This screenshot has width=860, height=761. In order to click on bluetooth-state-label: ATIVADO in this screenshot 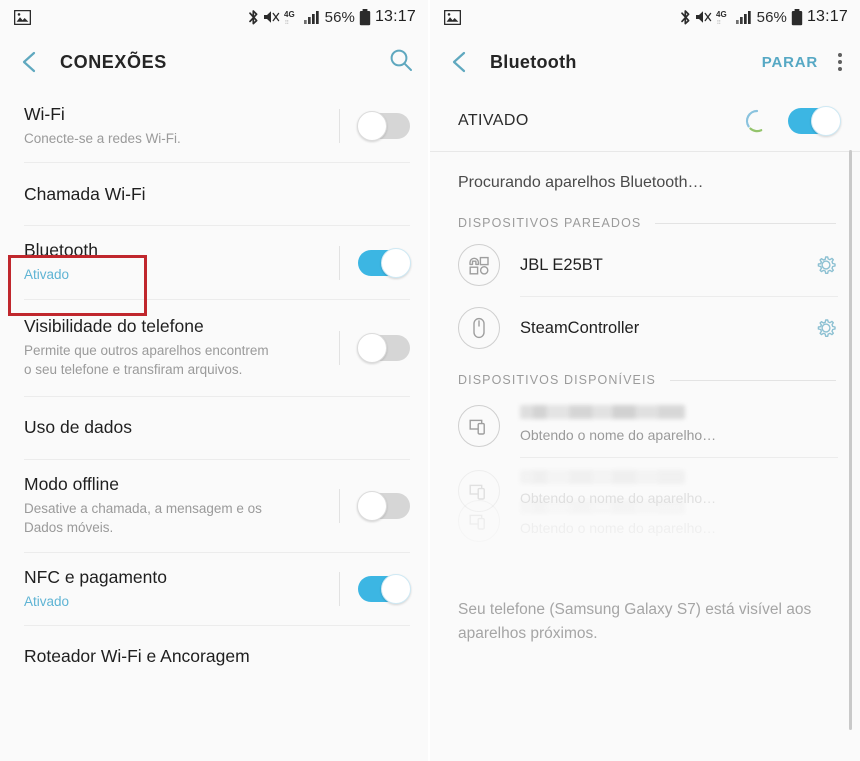, I will do `click(493, 120)`.